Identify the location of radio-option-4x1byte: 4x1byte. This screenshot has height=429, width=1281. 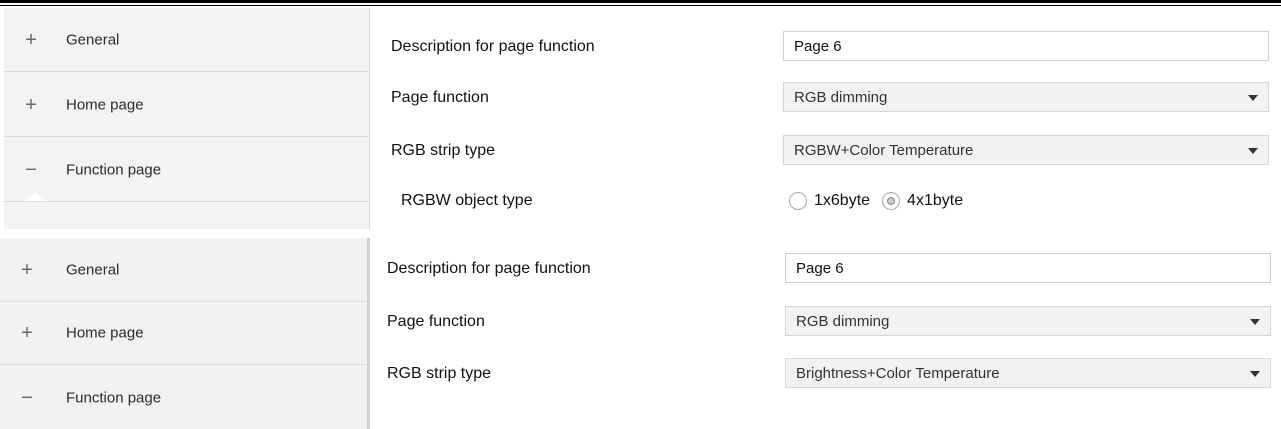
(922, 201).